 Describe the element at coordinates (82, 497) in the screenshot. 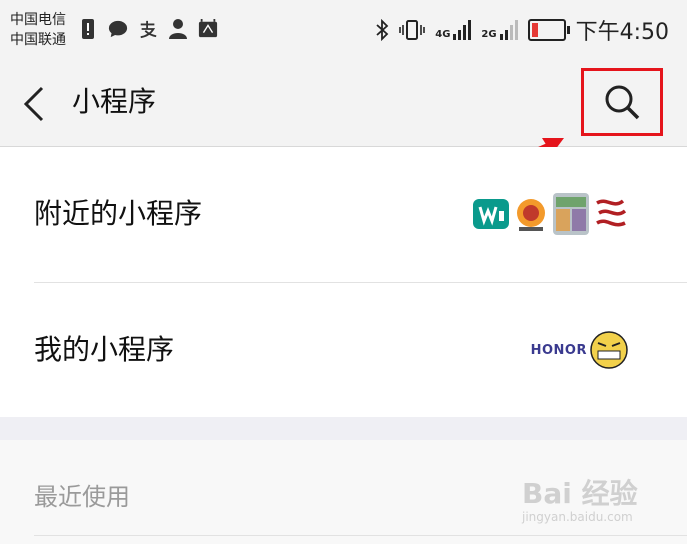

I see `recent-label: 最近使用` at that location.